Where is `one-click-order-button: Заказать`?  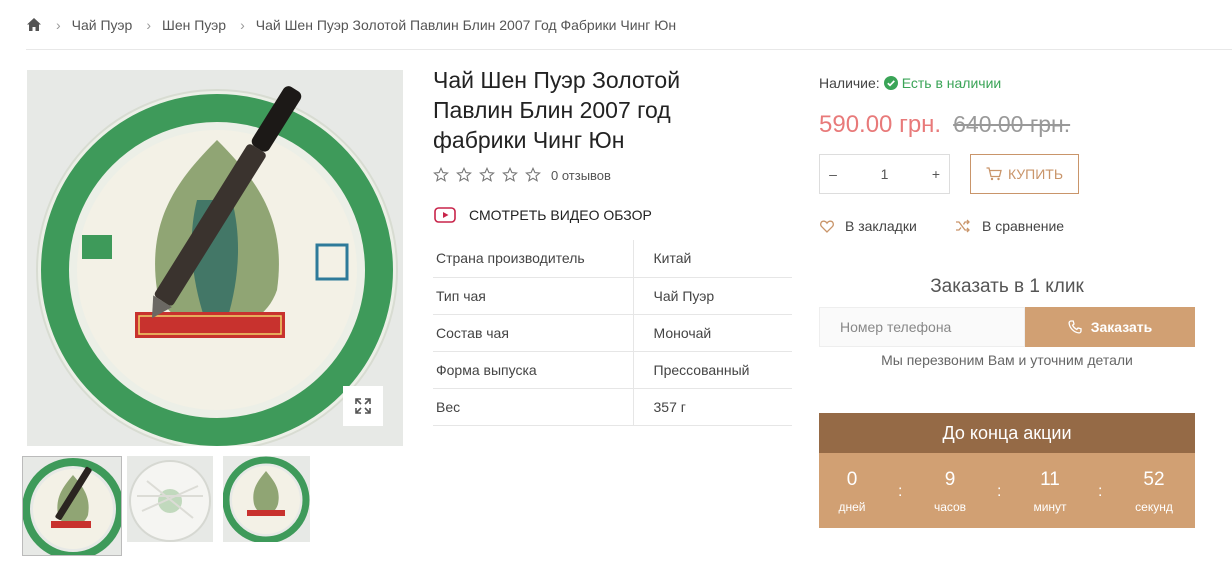 one-click-order-button: Заказать is located at coordinates (1110, 327).